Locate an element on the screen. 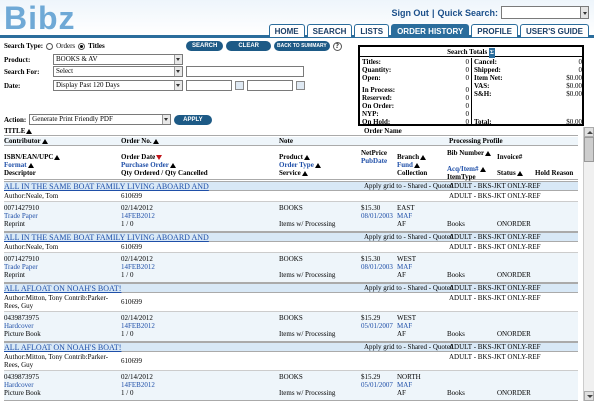  col-status: Status is located at coordinates (510, 173).